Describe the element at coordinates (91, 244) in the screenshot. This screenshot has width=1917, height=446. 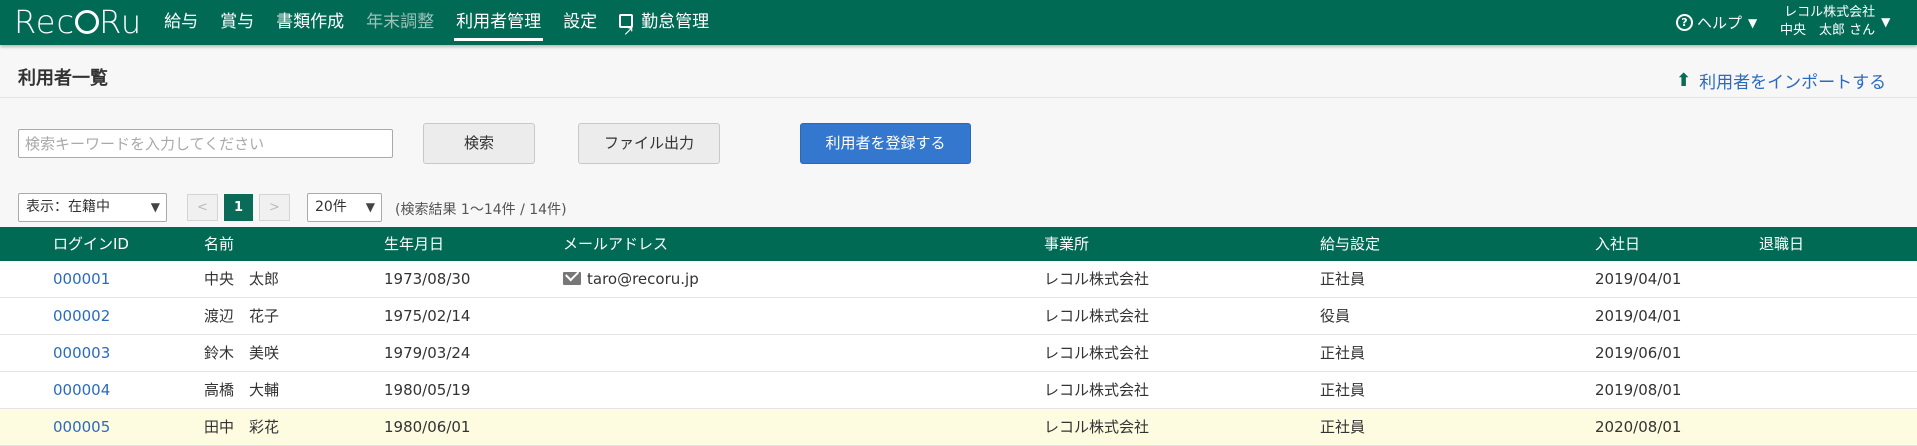
I see `header-login-id: ログインID` at that location.